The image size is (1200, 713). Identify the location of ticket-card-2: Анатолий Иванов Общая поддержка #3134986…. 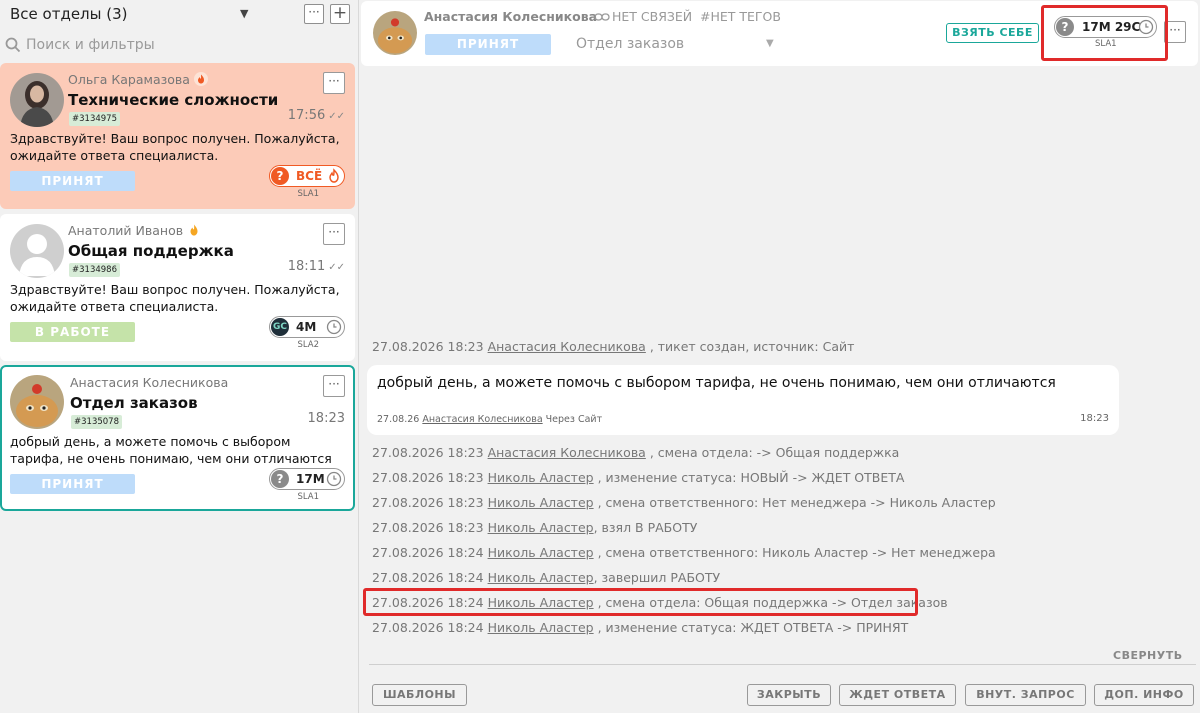
(177, 287).